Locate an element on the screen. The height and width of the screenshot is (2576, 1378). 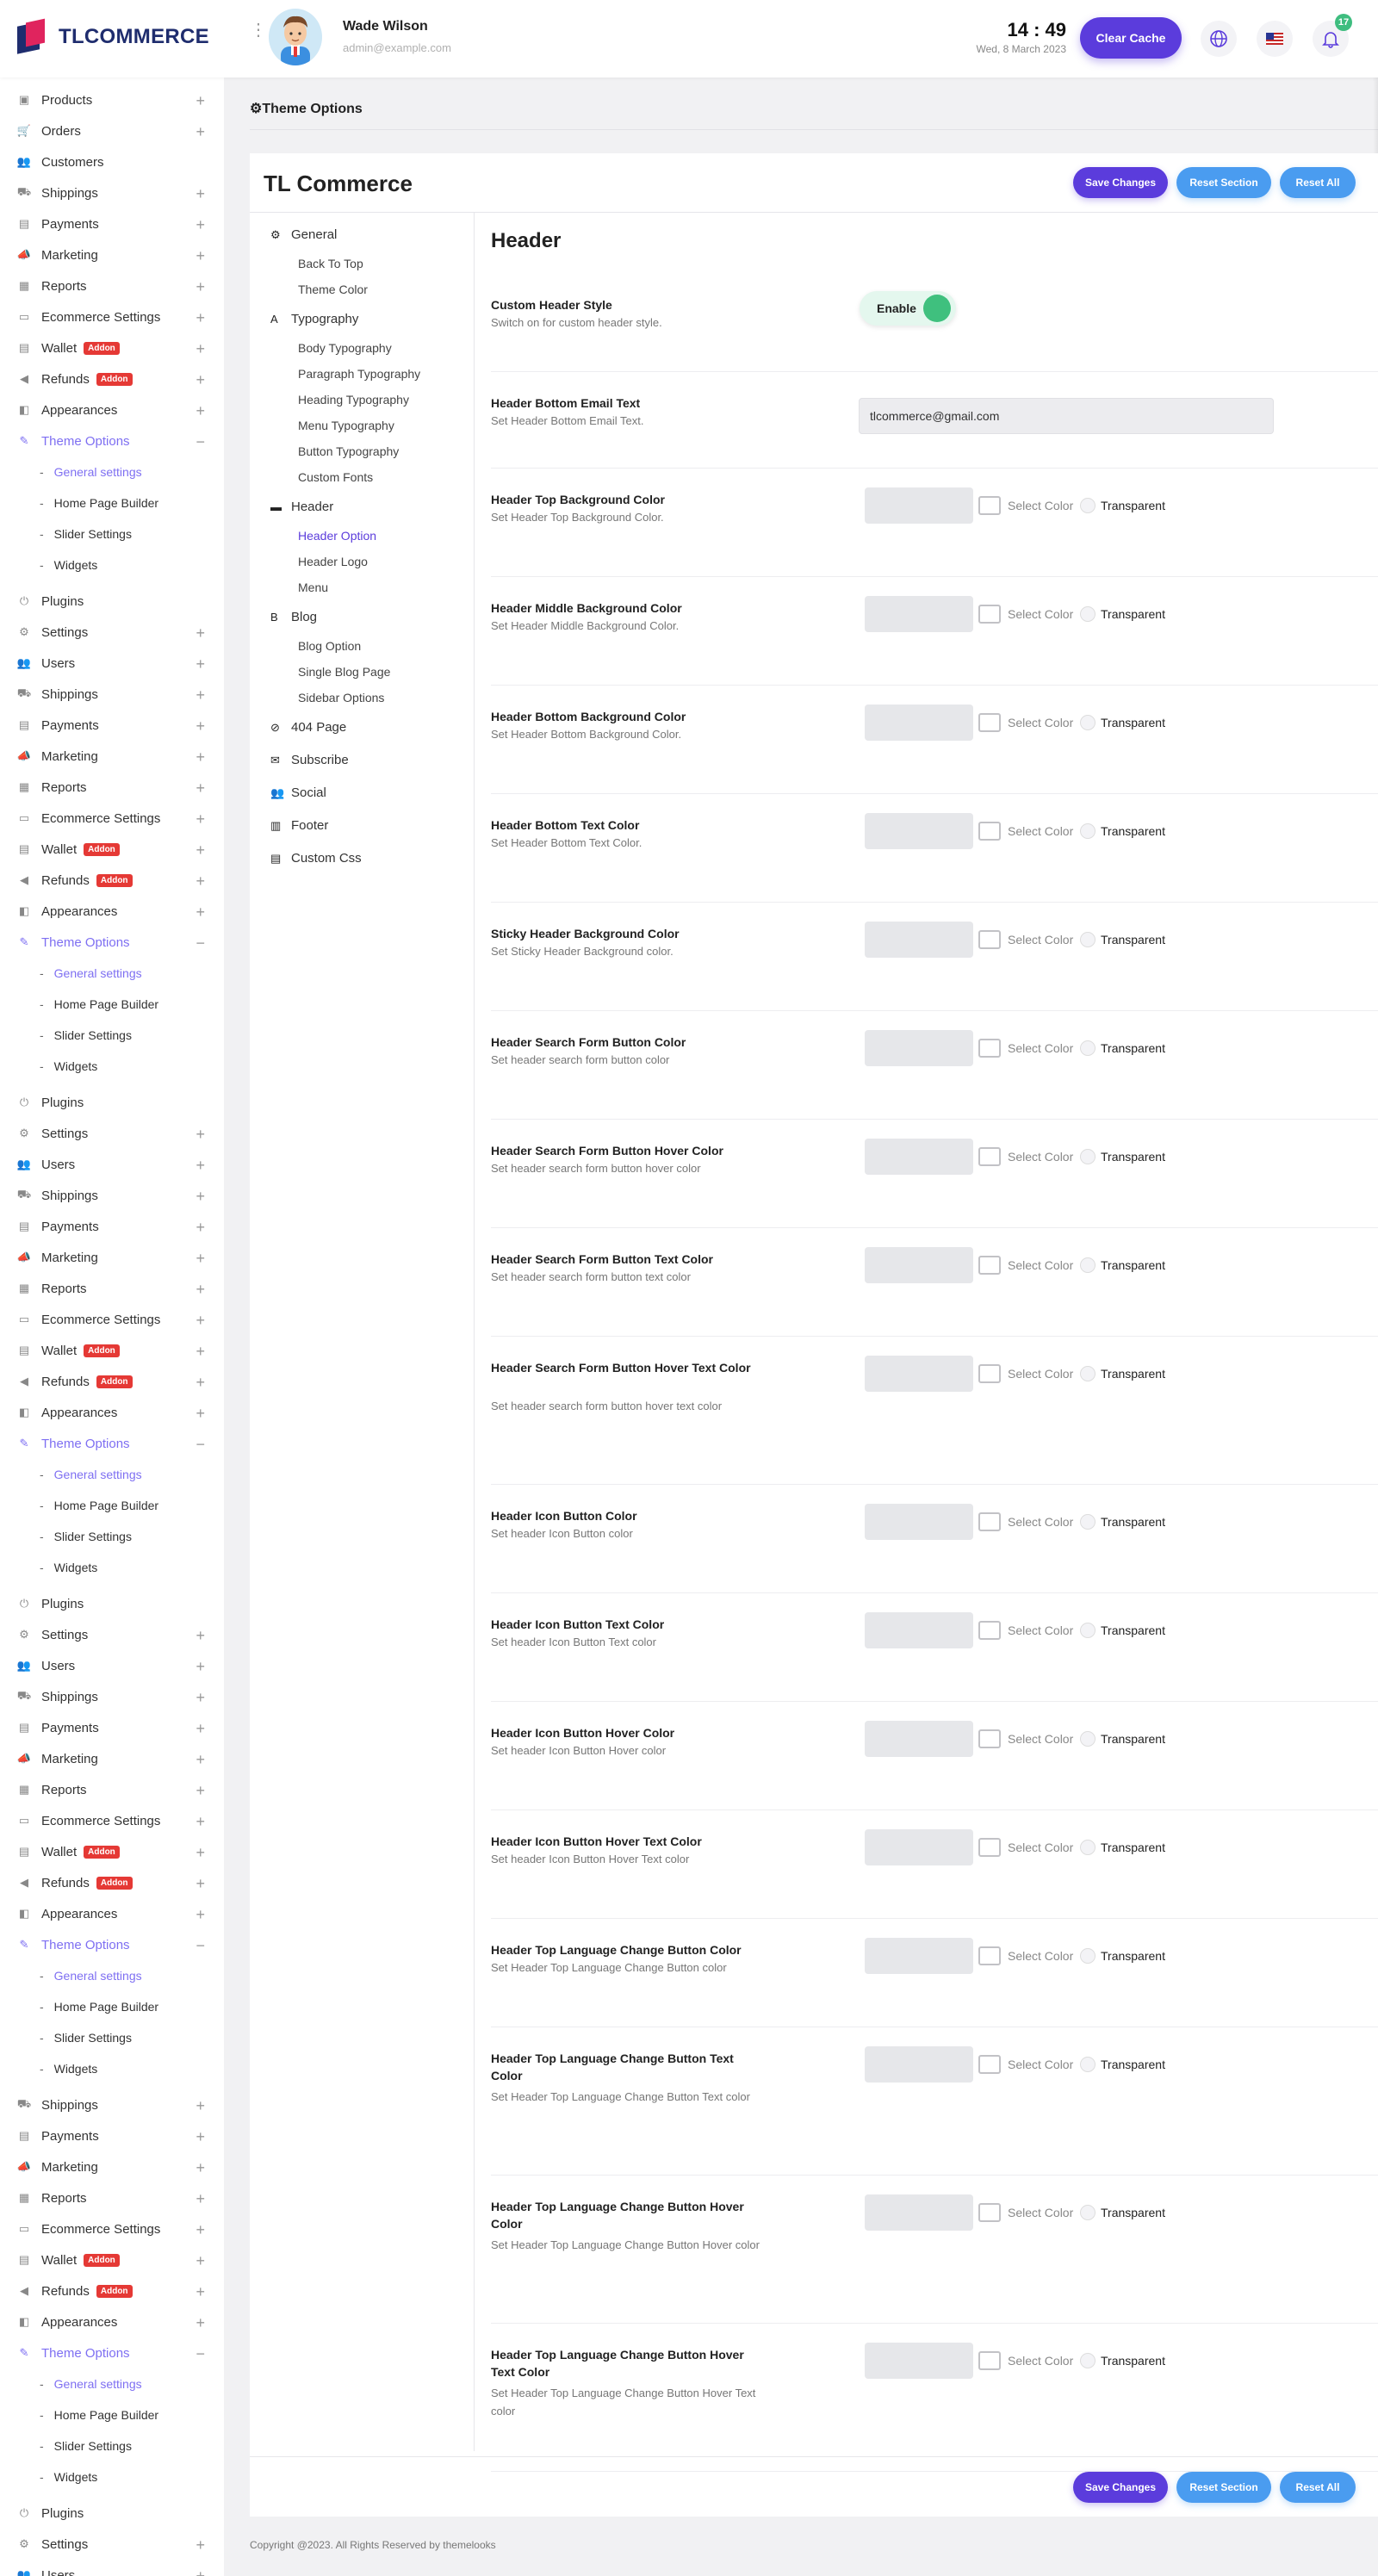
sidebar-item-reports: ▦ Reports + is located at coordinates (112, 1790).